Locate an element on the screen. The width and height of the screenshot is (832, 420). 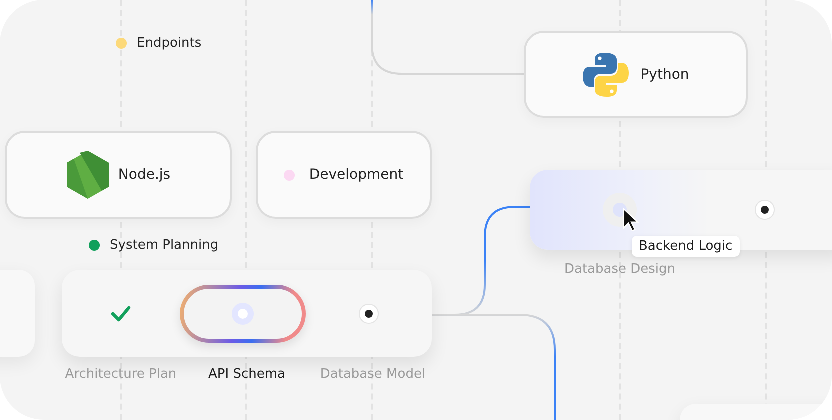
node-label: Development is located at coordinates (356, 175).